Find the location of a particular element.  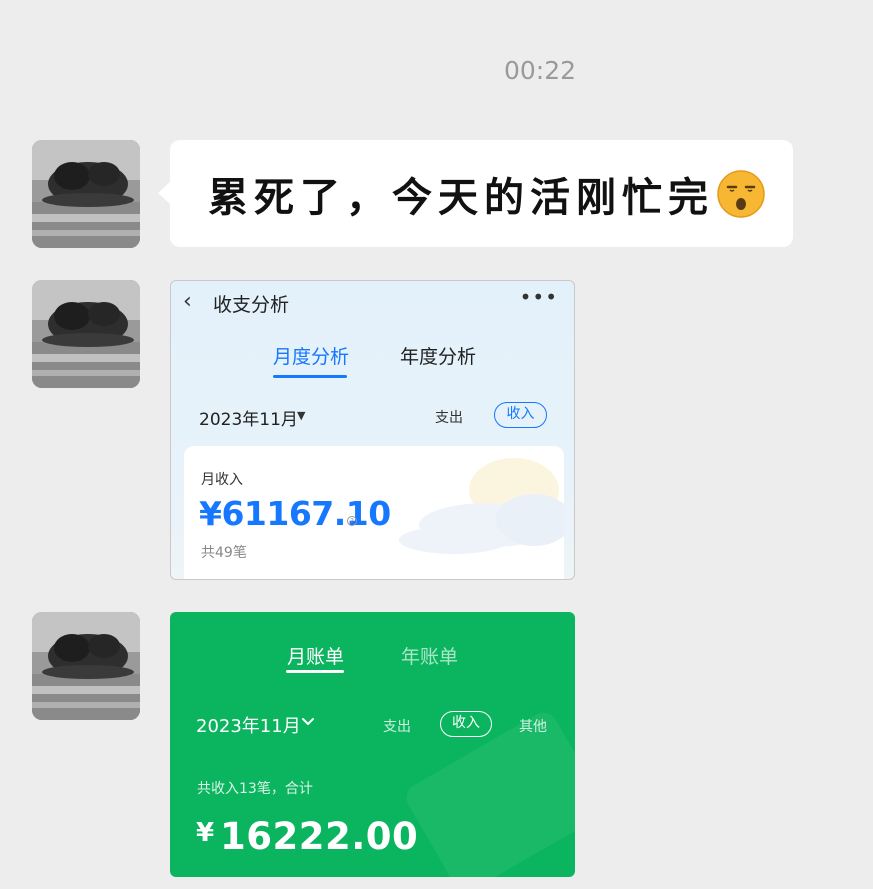

message-text: 累死了，今天的活刚忙完 is located at coordinates (461, 197).